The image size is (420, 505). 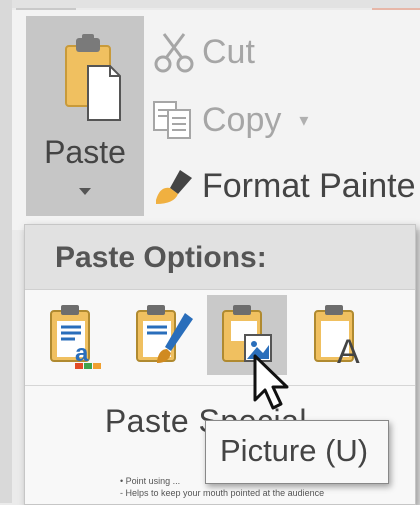 I want to click on paste-option-use-destination-theme: a, so click(x=79, y=335).